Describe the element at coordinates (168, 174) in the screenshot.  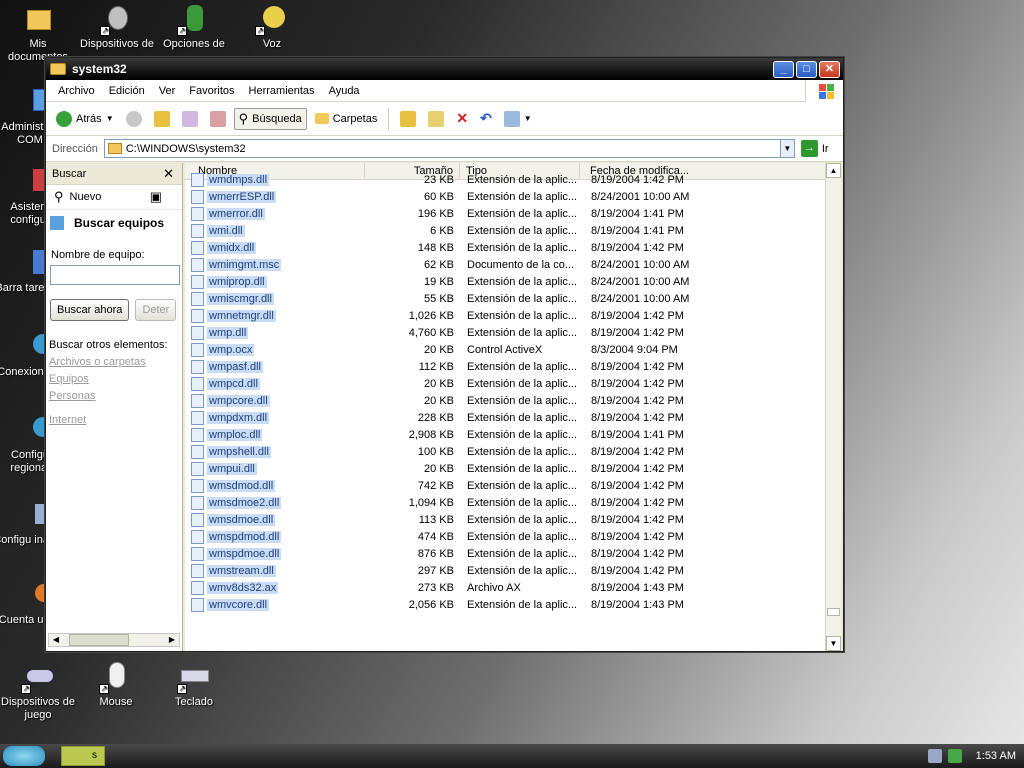
I see `close-icon: ✕` at that location.